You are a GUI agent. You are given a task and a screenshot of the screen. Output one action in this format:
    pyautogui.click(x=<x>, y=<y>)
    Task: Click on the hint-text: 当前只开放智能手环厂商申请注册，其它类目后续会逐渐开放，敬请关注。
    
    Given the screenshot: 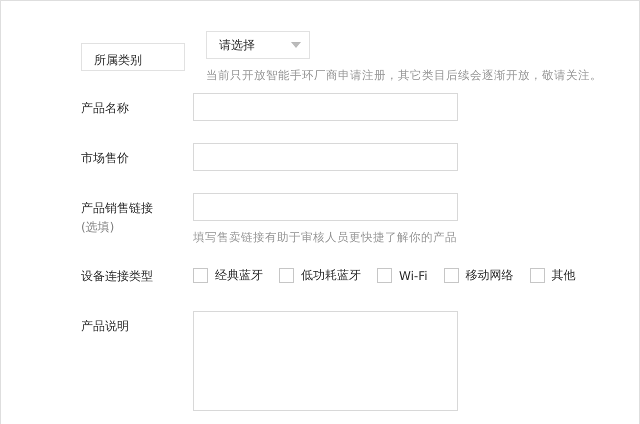 What is the action you would take?
    pyautogui.click(x=404, y=75)
    